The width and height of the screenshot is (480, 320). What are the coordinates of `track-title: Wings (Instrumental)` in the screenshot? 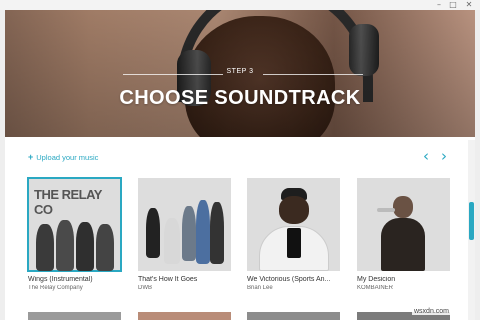 It's located at (60, 279).